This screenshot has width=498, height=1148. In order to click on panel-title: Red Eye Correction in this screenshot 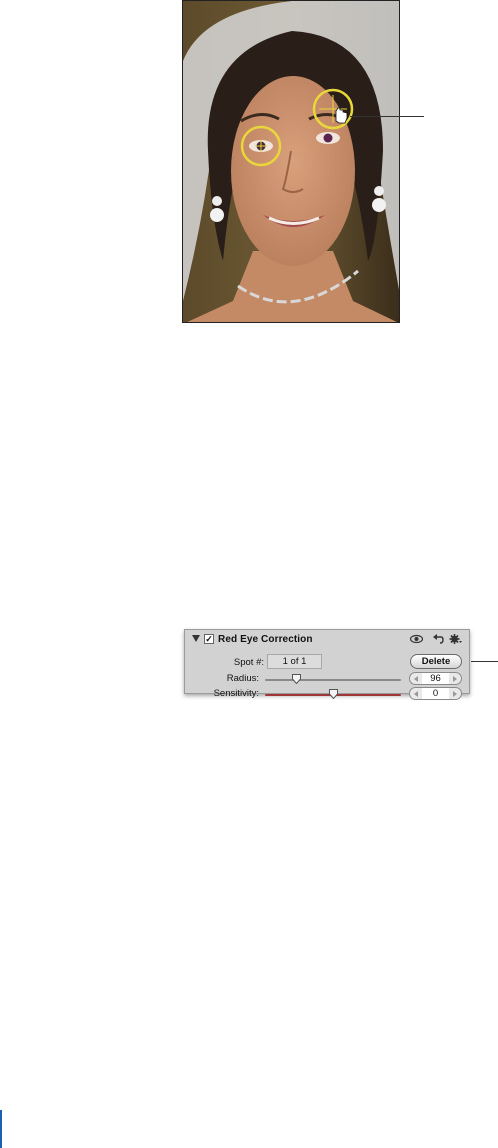, I will do `click(265, 639)`.